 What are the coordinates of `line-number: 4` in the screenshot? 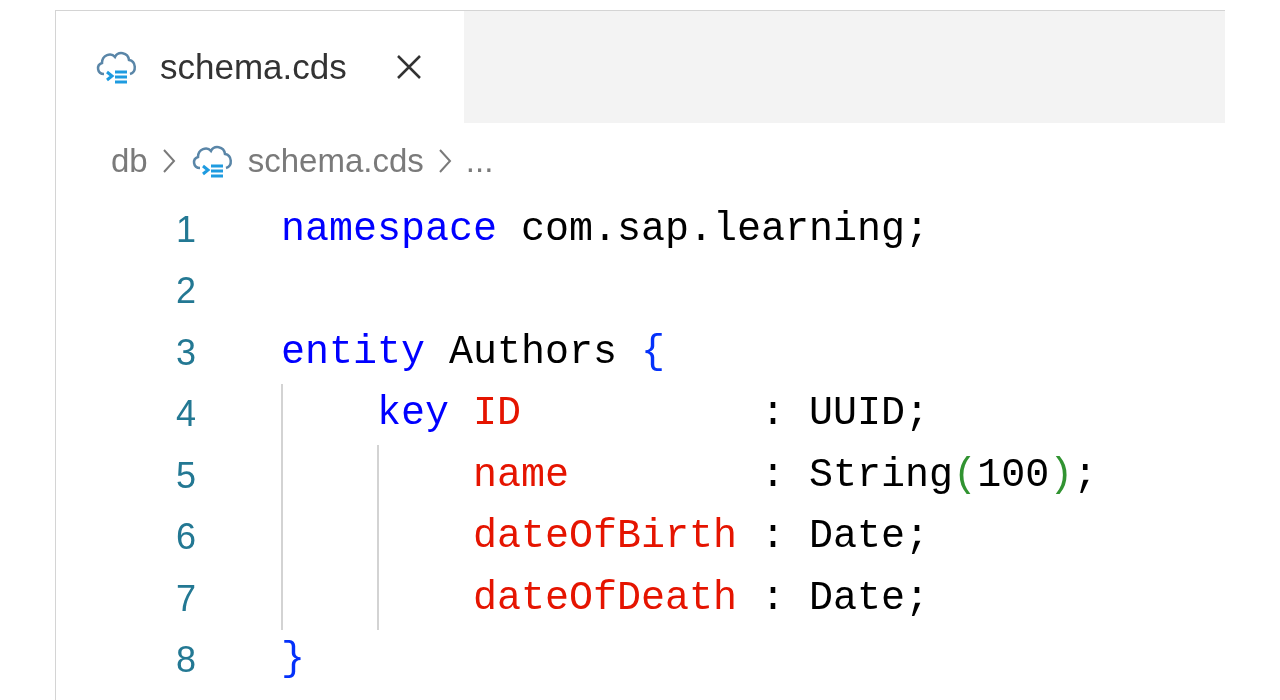 It's located at (185, 414).